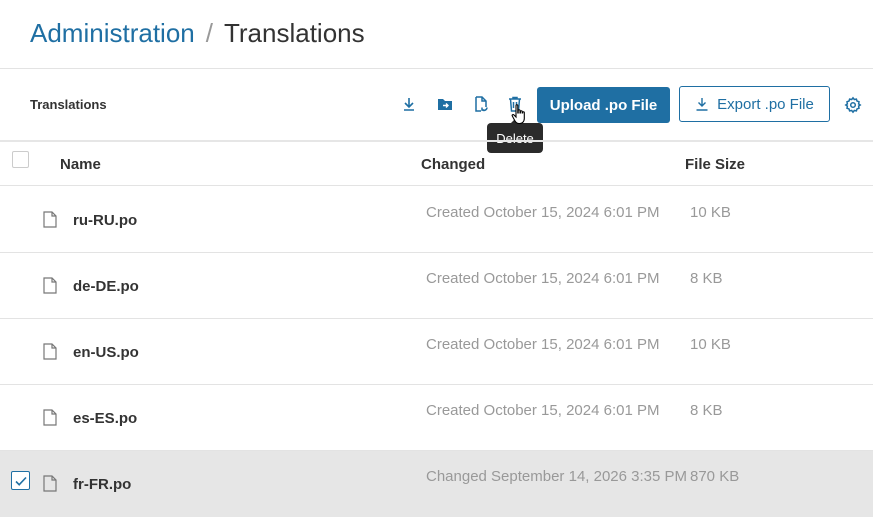 The width and height of the screenshot is (873, 532). What do you see at coordinates (106, 352) in the screenshot?
I see `file-name: en-US.po` at bounding box center [106, 352].